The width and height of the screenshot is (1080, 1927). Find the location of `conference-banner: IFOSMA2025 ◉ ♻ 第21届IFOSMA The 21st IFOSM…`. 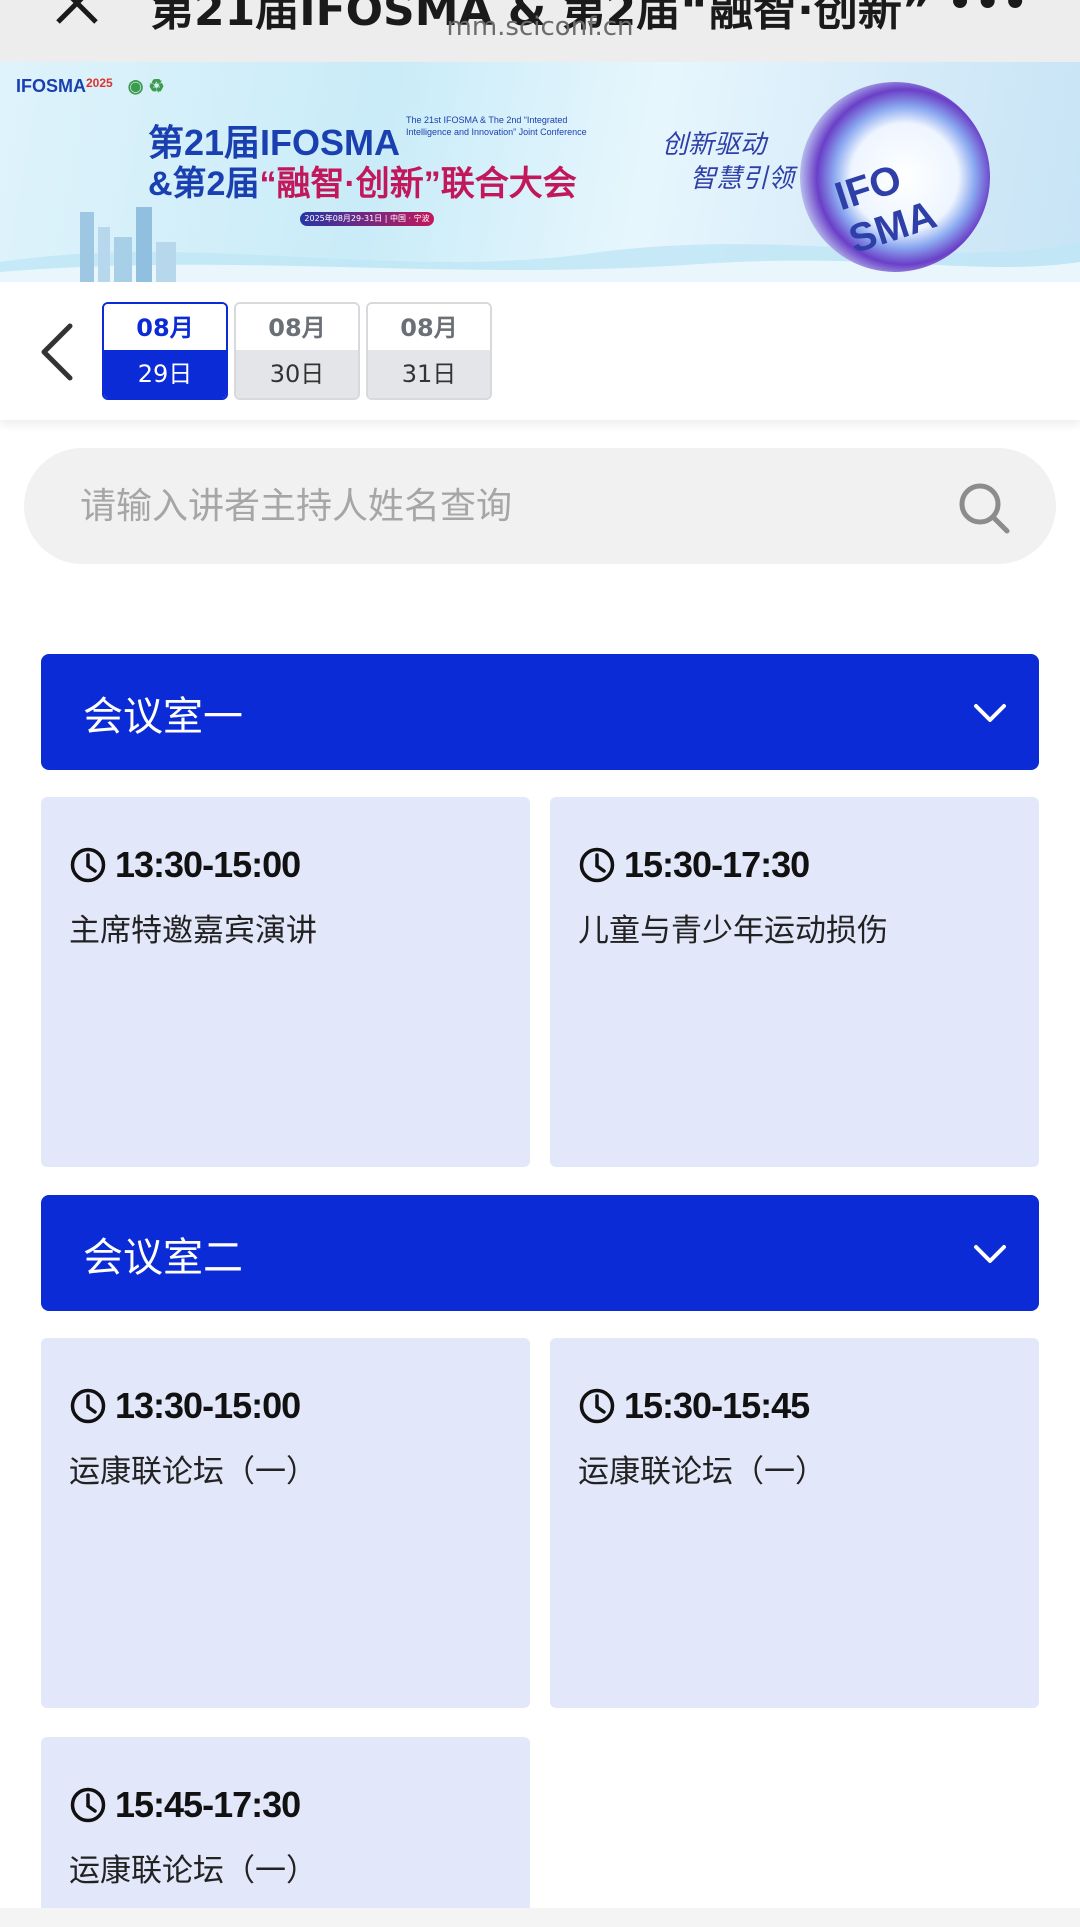

conference-banner: IFOSMA2025 ◉ ♻ 第21届IFOSMA The 21st IFOSM… is located at coordinates (540, 172).